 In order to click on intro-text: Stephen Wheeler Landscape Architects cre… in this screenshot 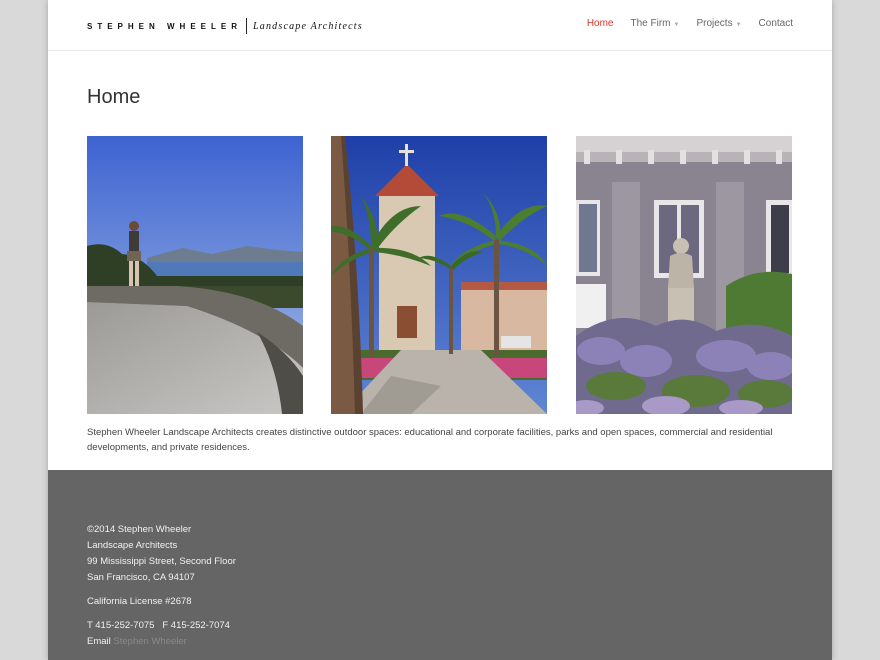, I will do `click(430, 440)`.